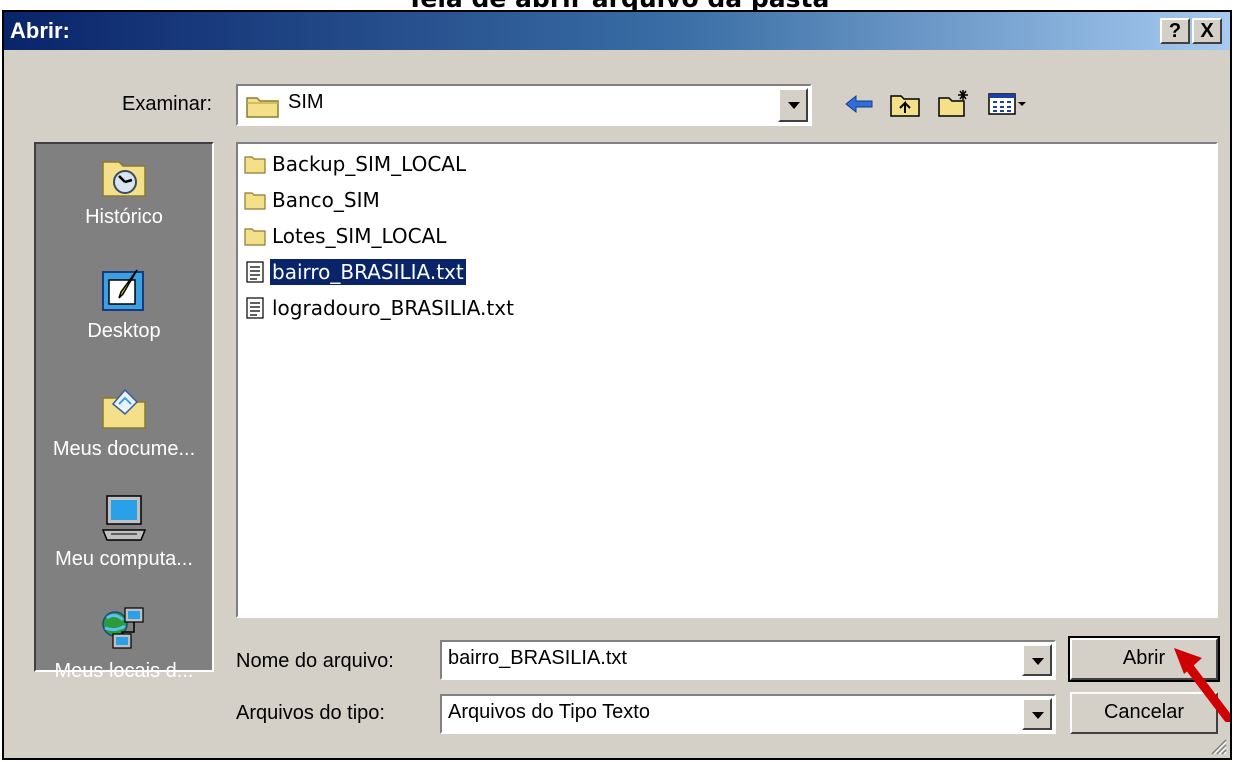  I want to click on pointer-arrow-icon, so click(1202, 685).